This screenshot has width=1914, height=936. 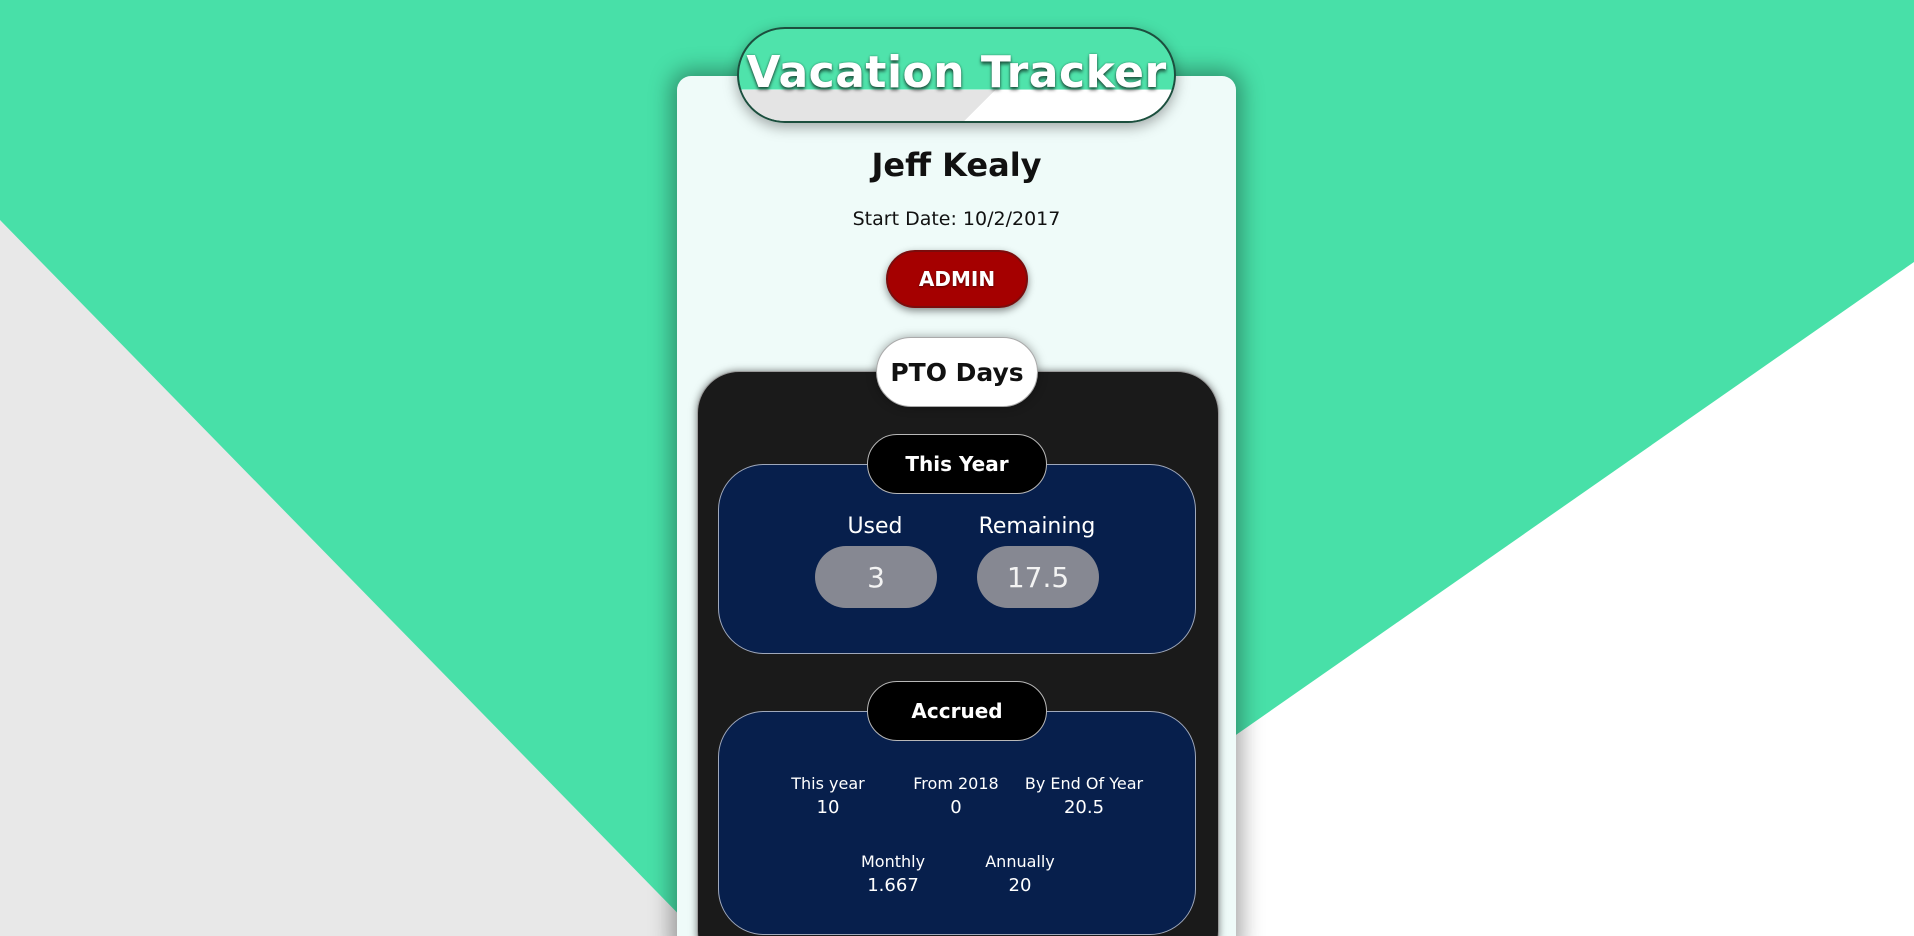 I want to click on accrued-item-label: By End Of Year, so click(x=1084, y=783).